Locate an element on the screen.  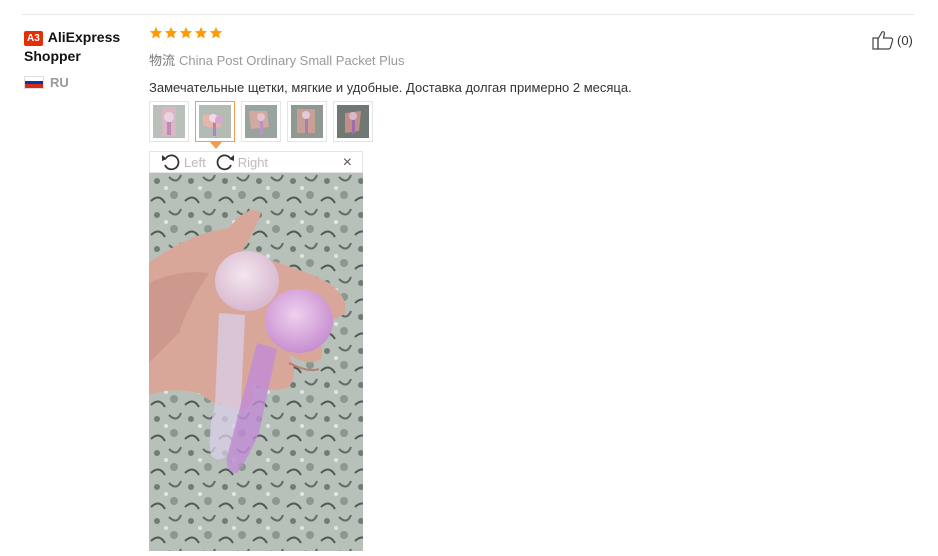
member-level-badge: A3 is located at coordinates (33, 38).